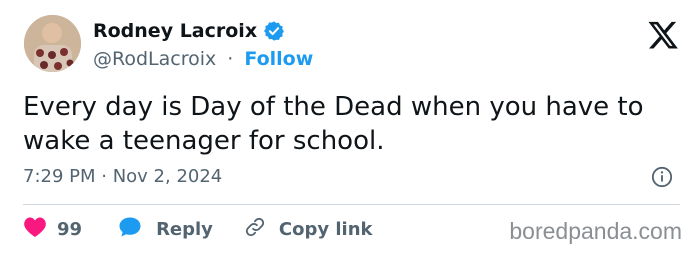  I want to click on reply-label: Reply, so click(184, 229).